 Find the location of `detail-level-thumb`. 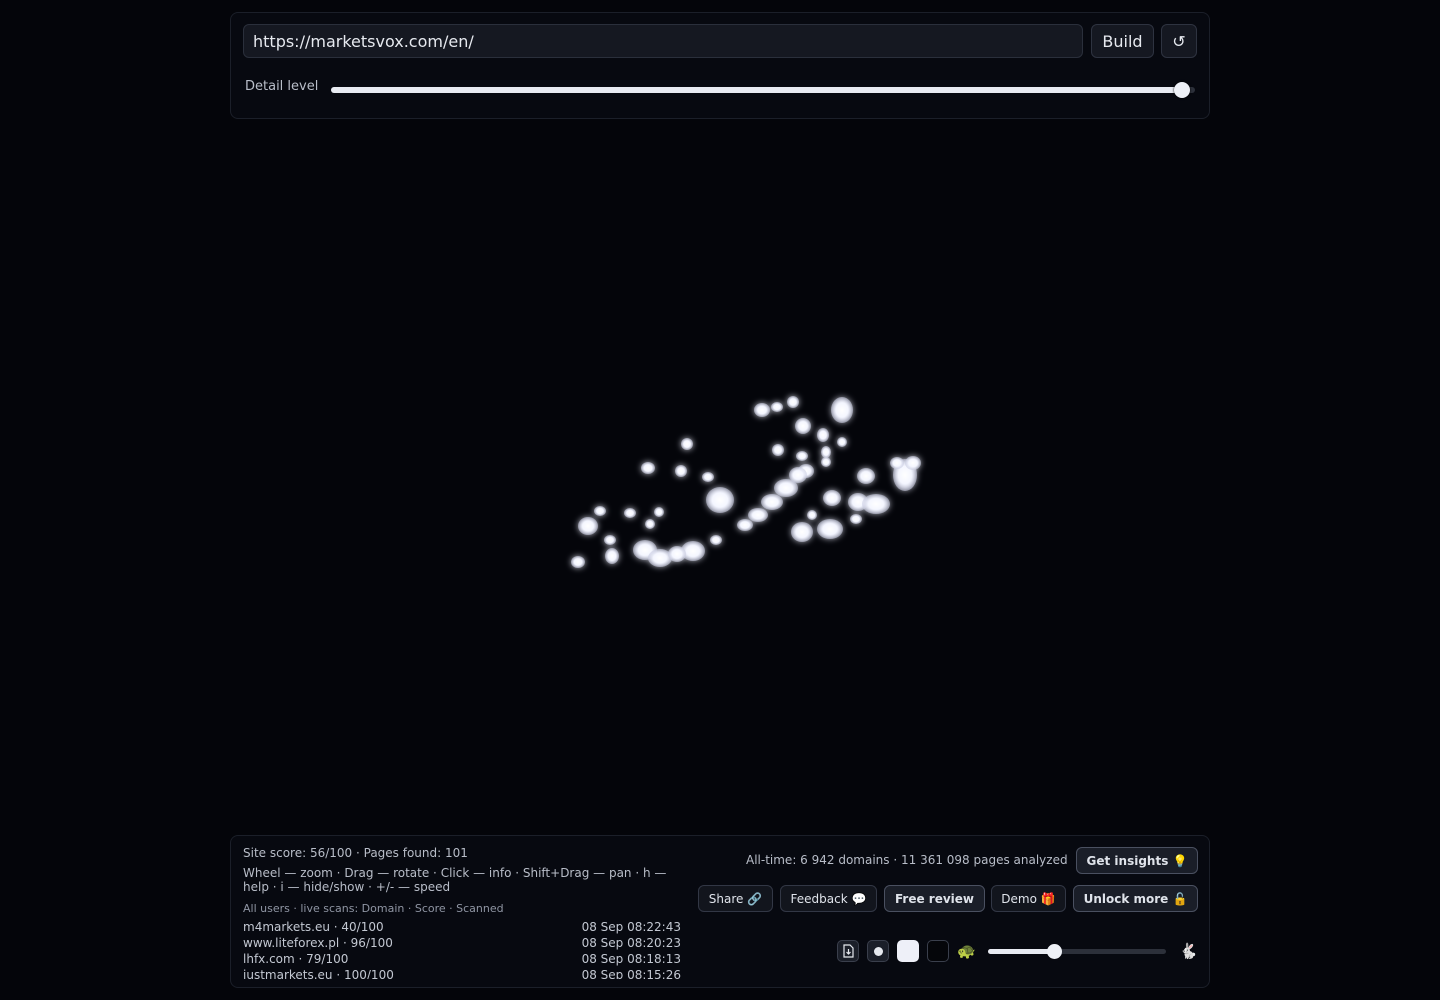

detail-level-thumb is located at coordinates (1182, 90).